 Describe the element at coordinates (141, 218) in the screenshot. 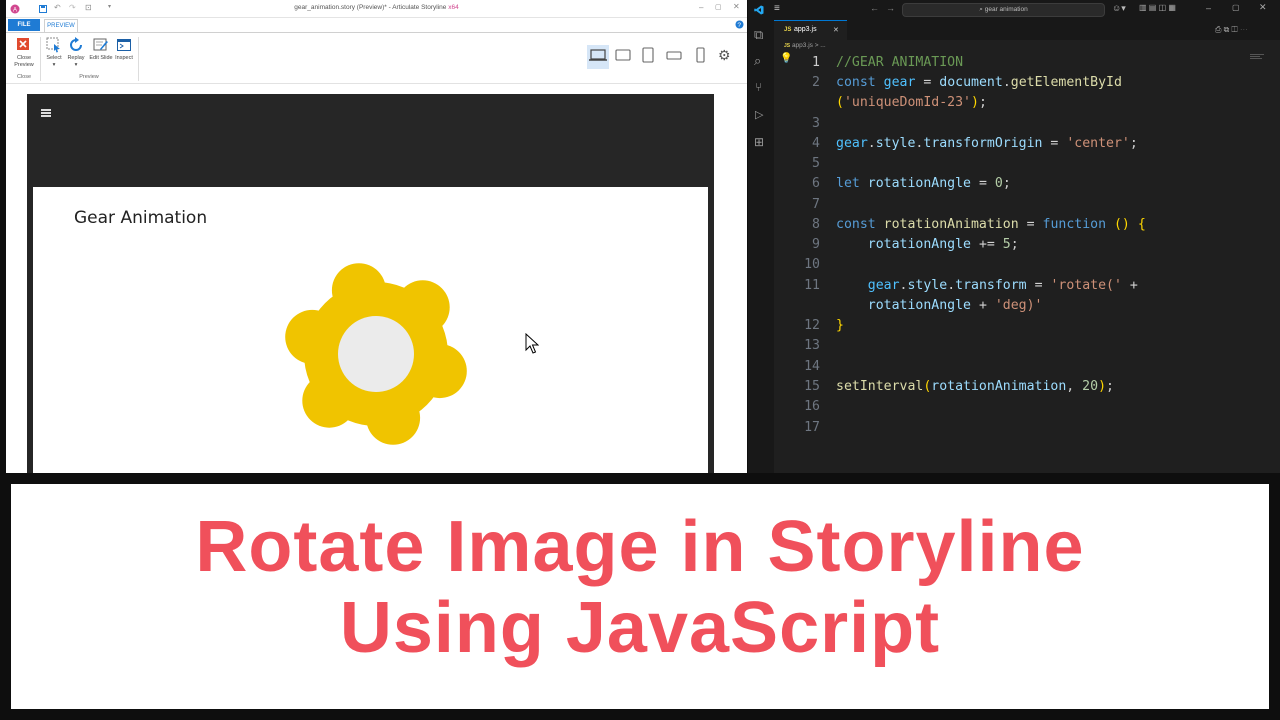

I see `slide-title: Gear Animation` at that location.